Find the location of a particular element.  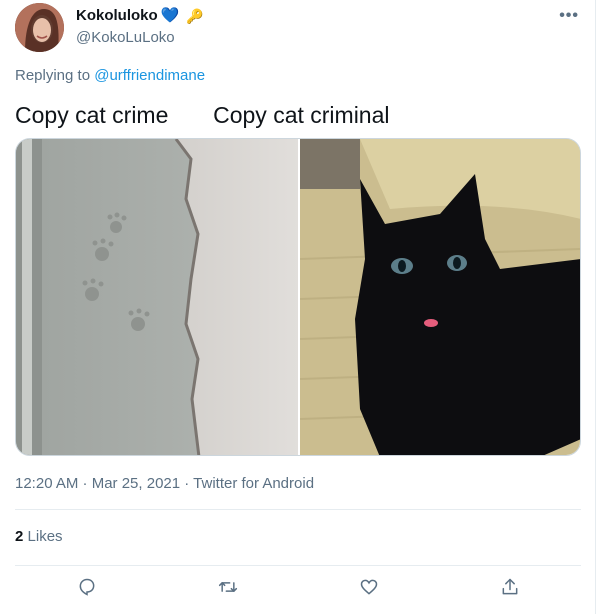

display-name-row: Kokoluloko 💙 🔑 is located at coordinates (140, 16).